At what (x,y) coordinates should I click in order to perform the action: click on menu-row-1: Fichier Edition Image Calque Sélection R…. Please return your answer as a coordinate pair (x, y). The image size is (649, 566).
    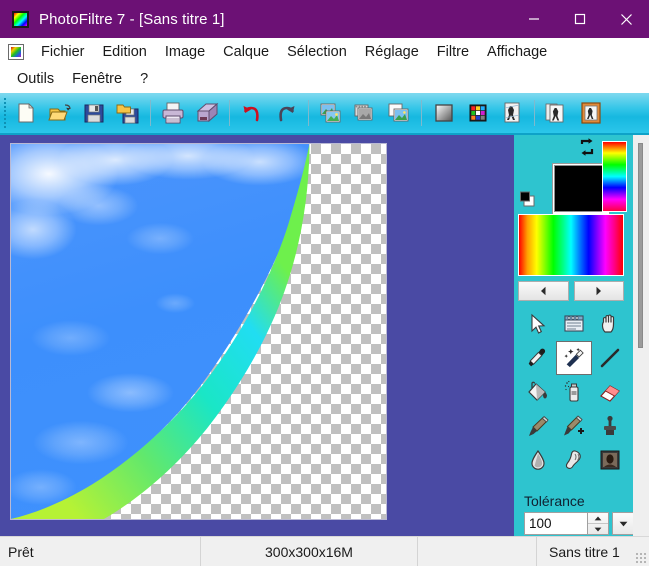
    Looking at the image, I should click on (324, 51).